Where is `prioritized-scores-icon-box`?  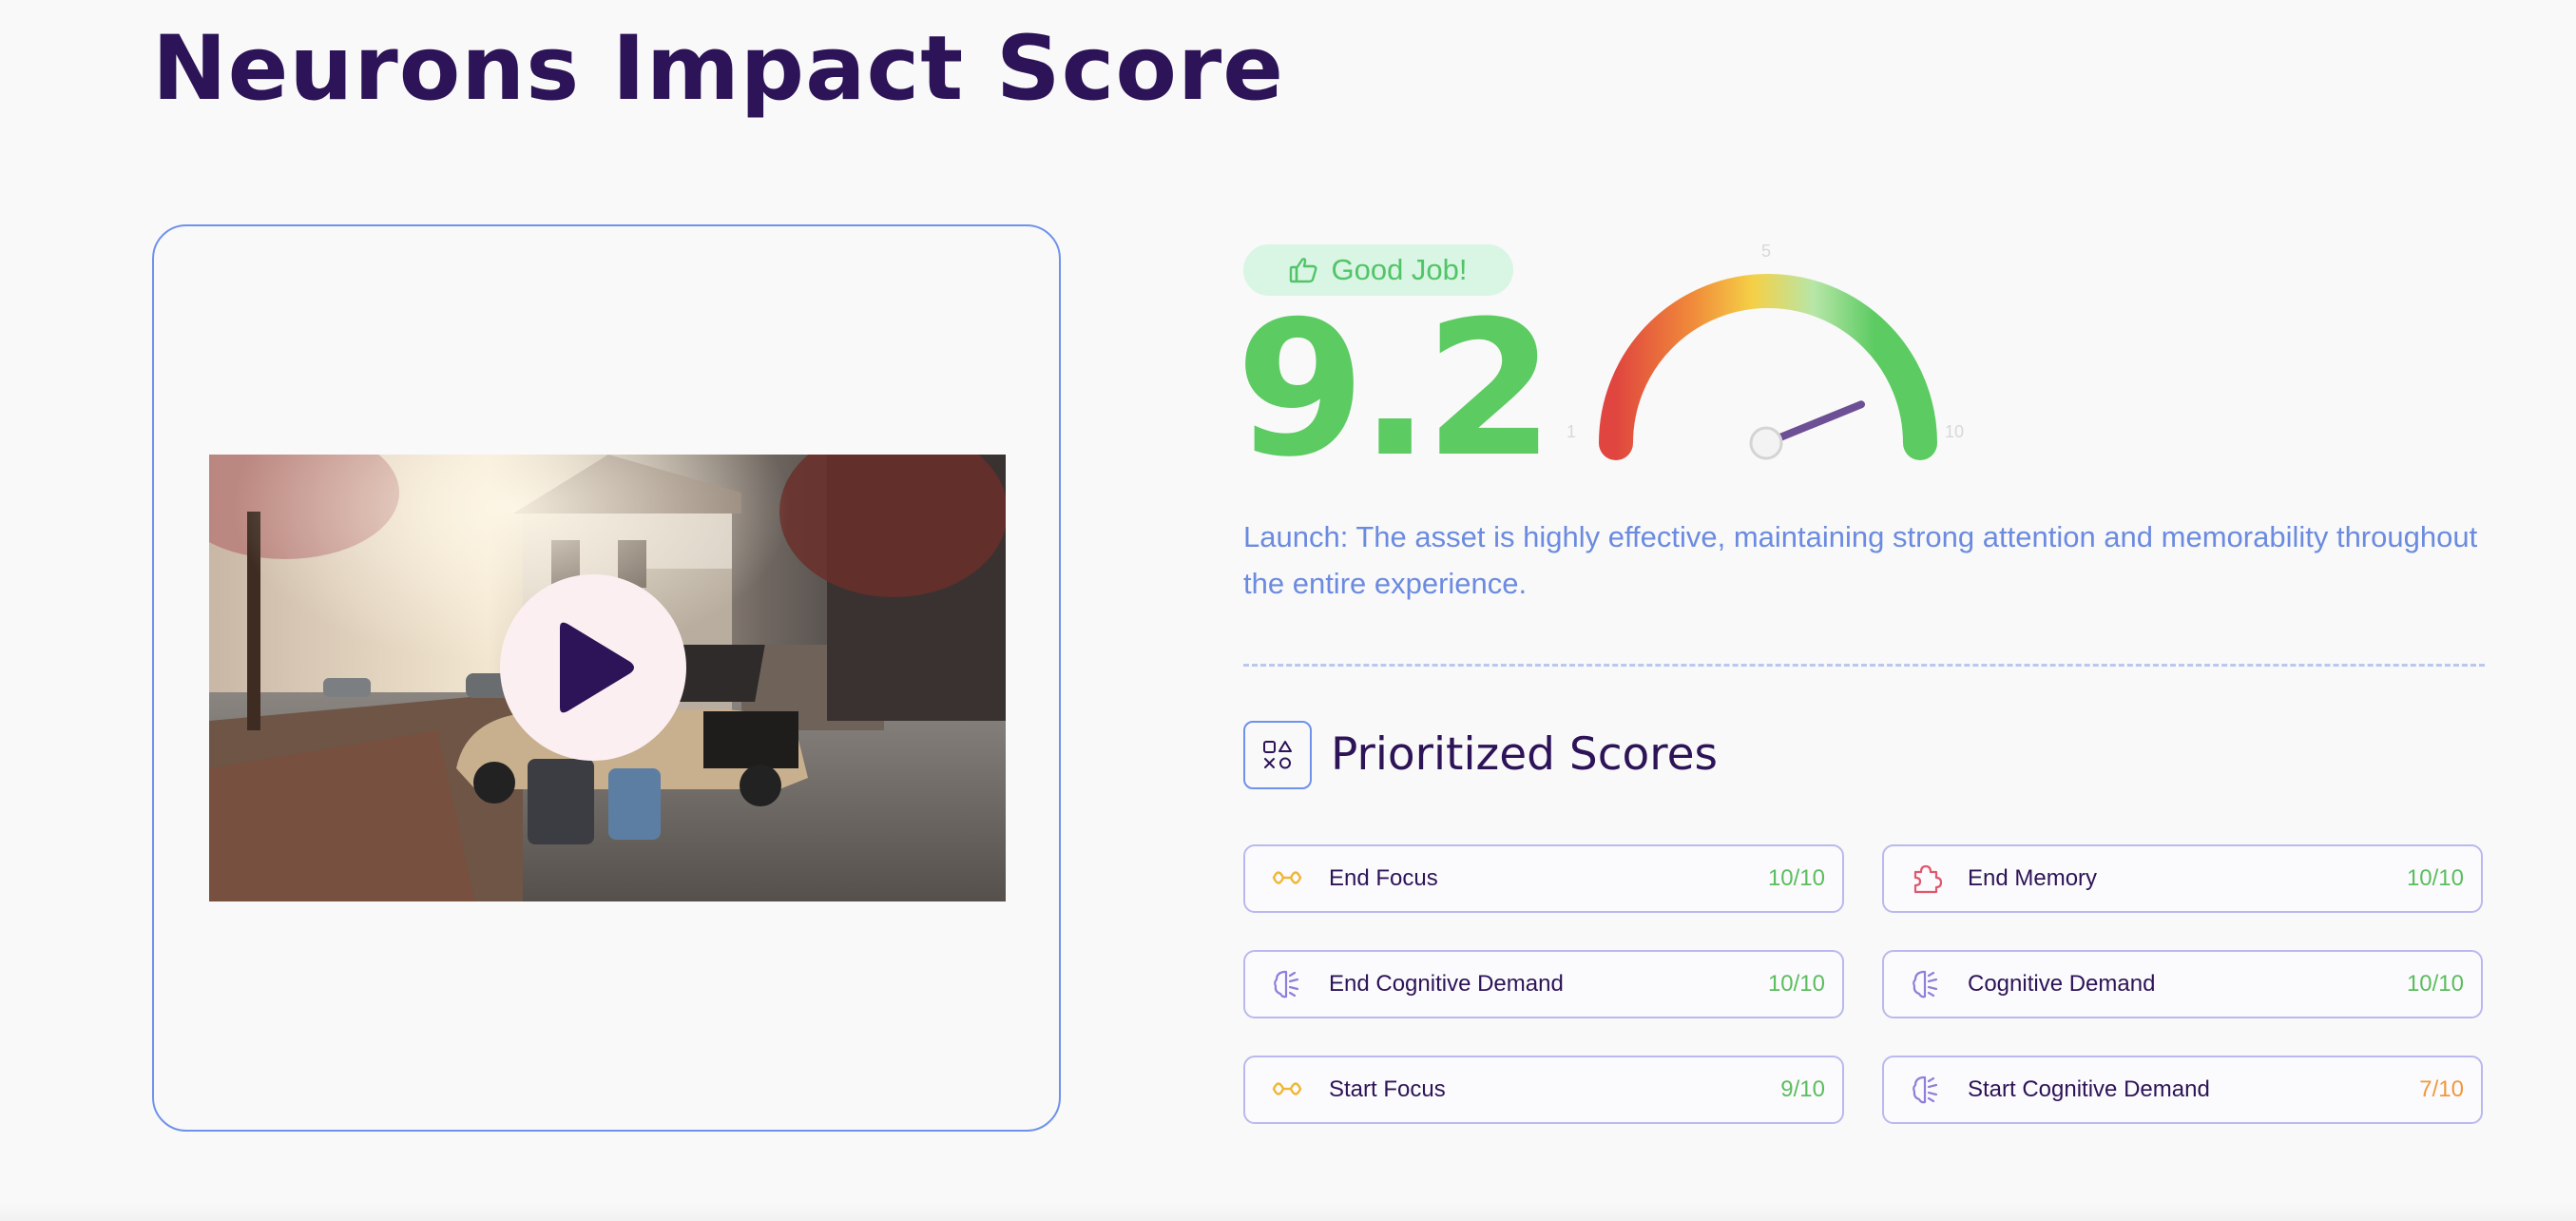 prioritized-scores-icon-box is located at coordinates (1278, 755).